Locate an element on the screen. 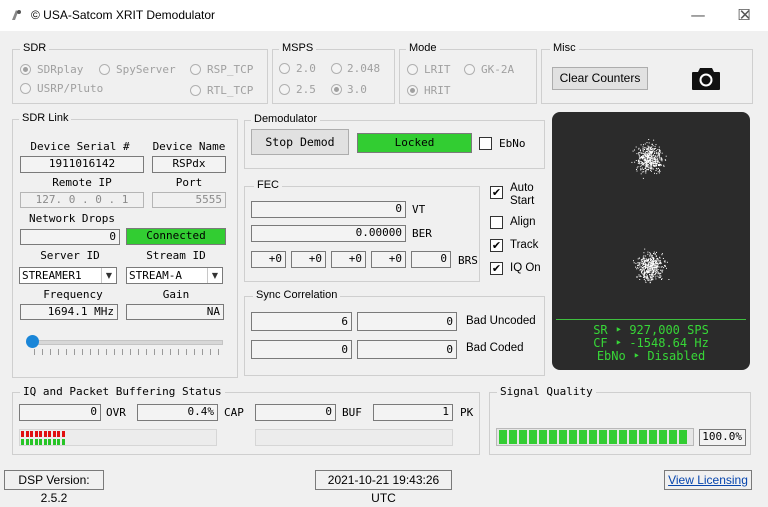 The height and width of the screenshot is (507, 768). sdr-label-sdrplay: SDRplay is located at coordinates (60, 69).